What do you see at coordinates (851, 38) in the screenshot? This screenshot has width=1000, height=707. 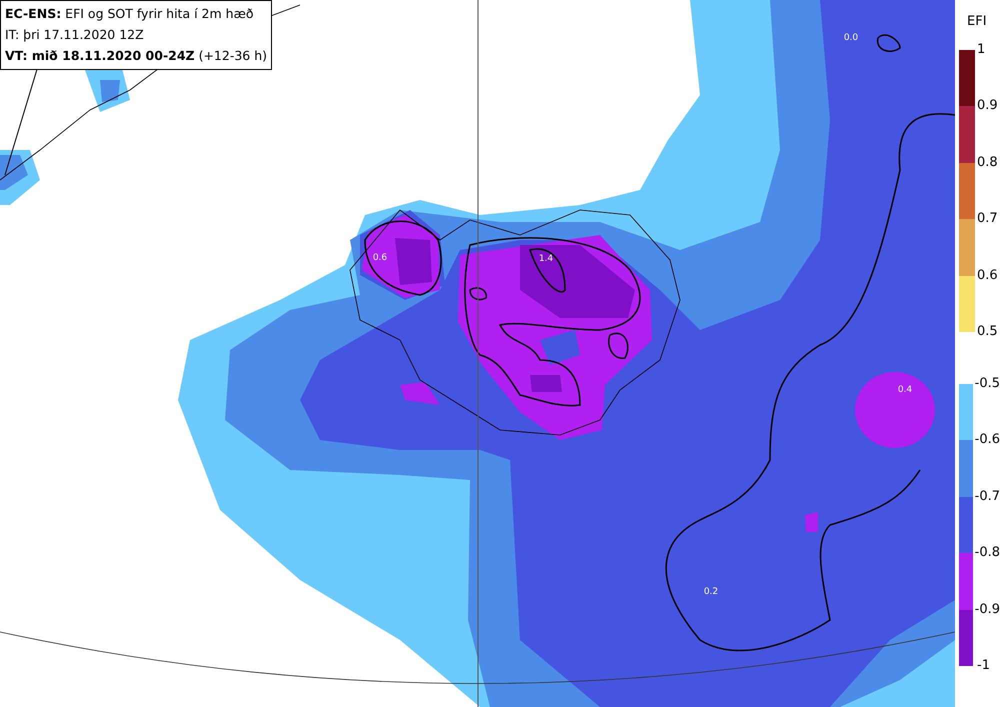 I see `contour-label: 0.0` at bounding box center [851, 38].